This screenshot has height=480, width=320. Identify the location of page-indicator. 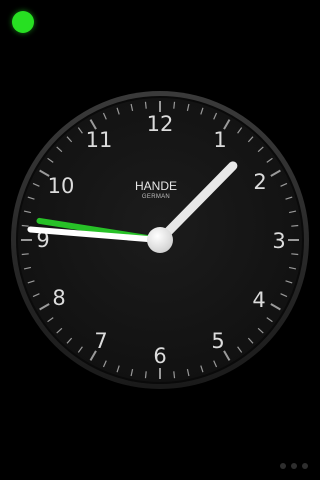
(294, 466).